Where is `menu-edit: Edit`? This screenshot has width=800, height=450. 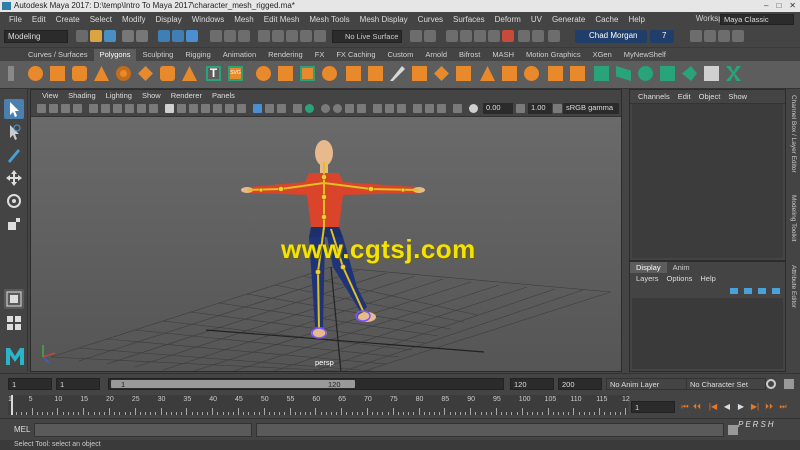 menu-edit: Edit is located at coordinates (39, 19).